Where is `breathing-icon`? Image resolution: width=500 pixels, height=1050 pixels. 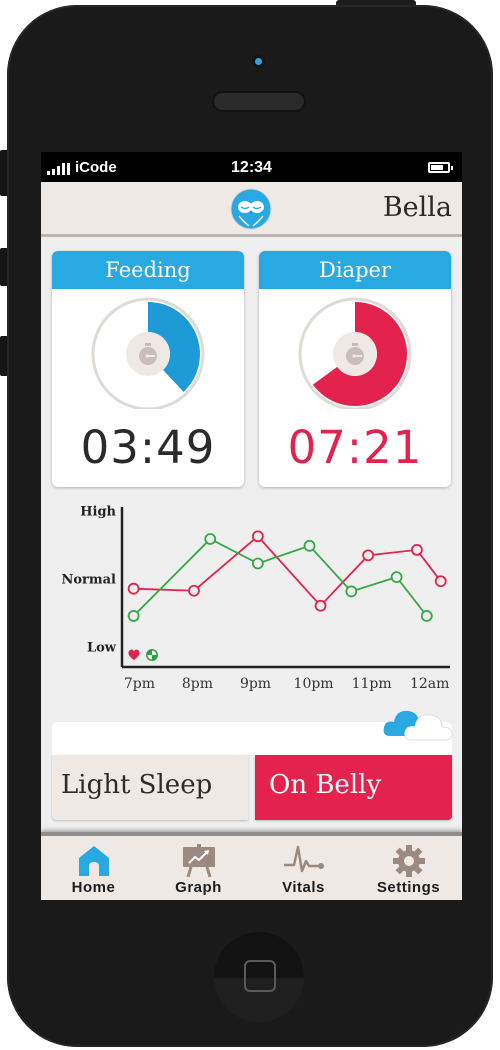
breathing-icon is located at coordinates (152, 655).